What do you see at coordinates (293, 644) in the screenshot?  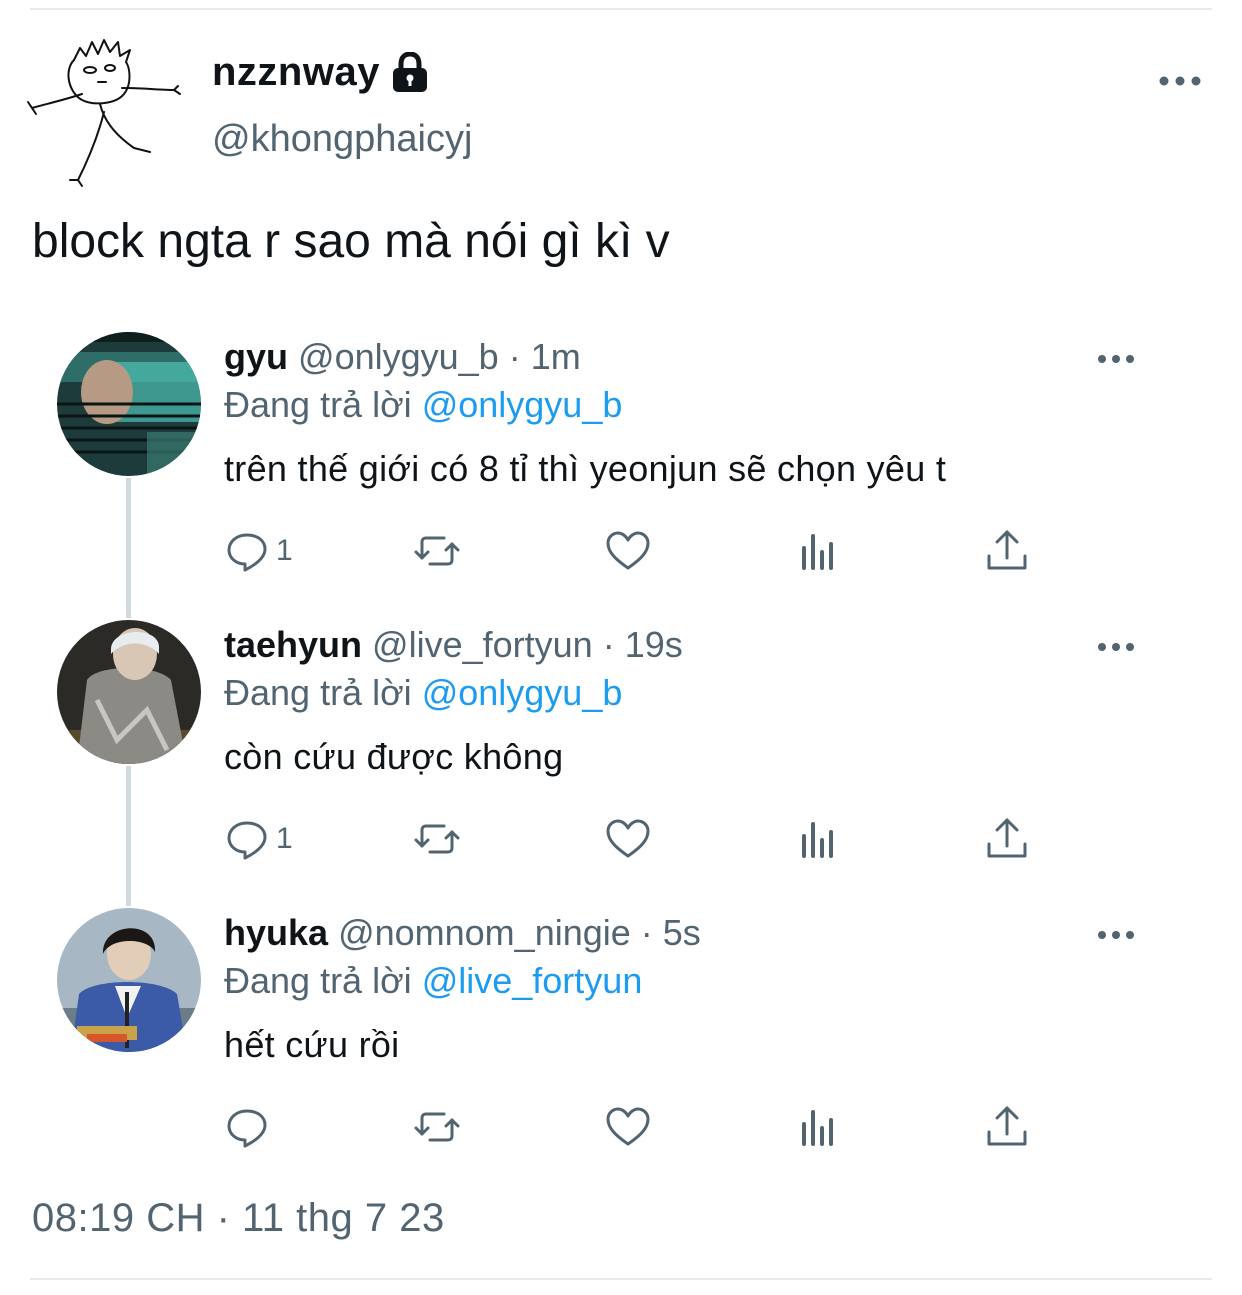 I see `reply-author-name: taehyun` at bounding box center [293, 644].